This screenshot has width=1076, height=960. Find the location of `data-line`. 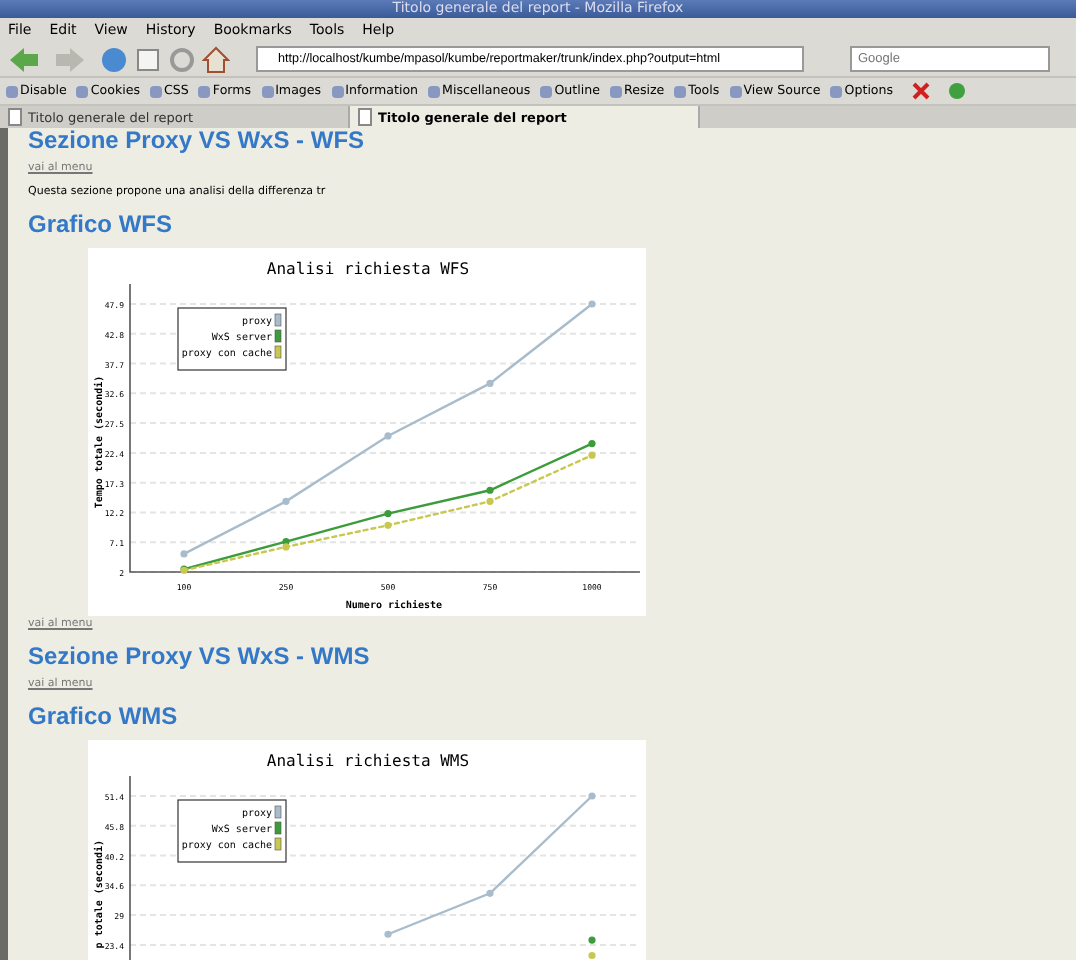

data-line is located at coordinates (592, 955).